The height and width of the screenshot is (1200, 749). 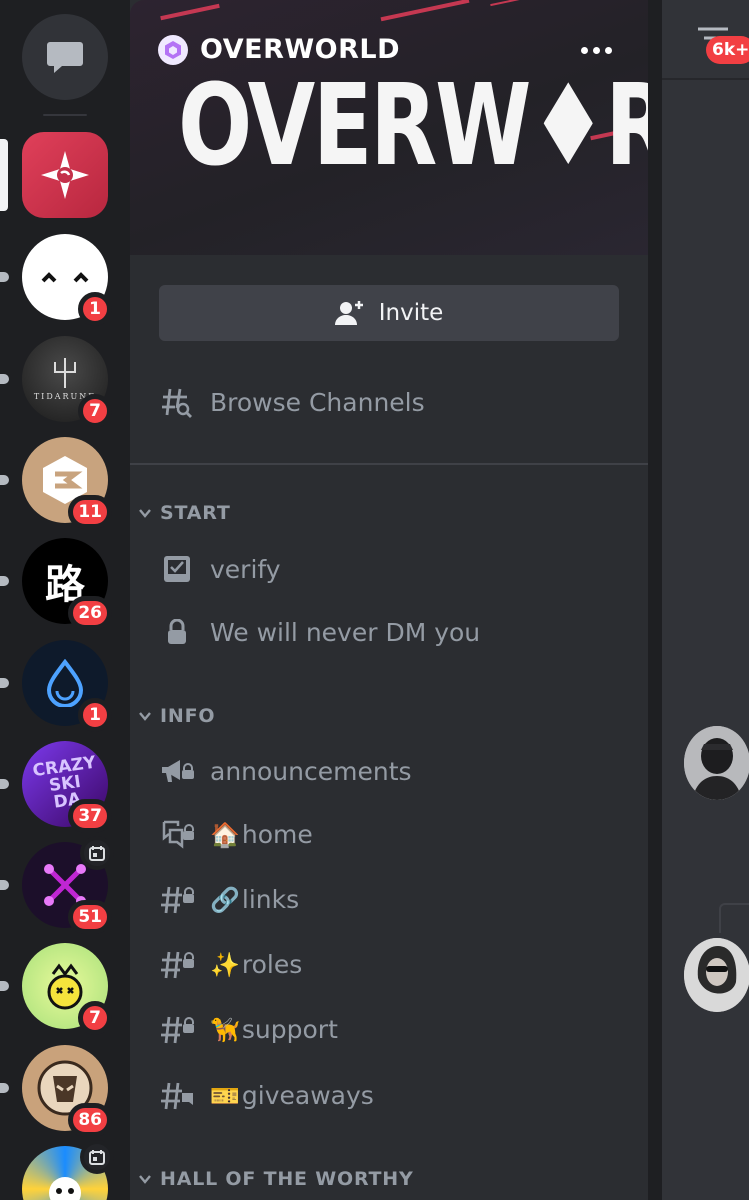 What do you see at coordinates (65, 115) in the screenshot?
I see `rail-separator` at bounding box center [65, 115].